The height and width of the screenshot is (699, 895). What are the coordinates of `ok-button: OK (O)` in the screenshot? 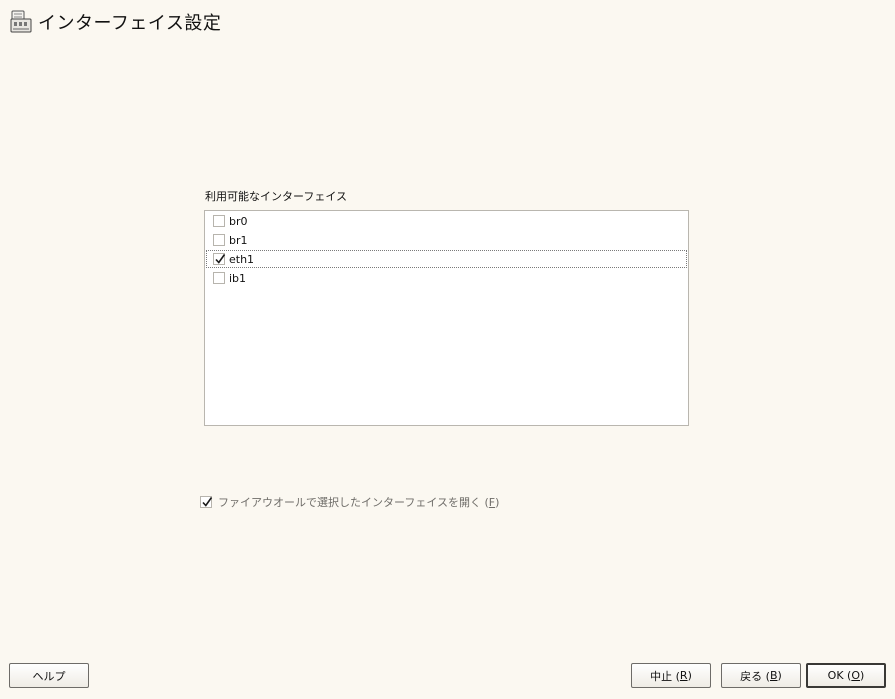 It's located at (846, 675).